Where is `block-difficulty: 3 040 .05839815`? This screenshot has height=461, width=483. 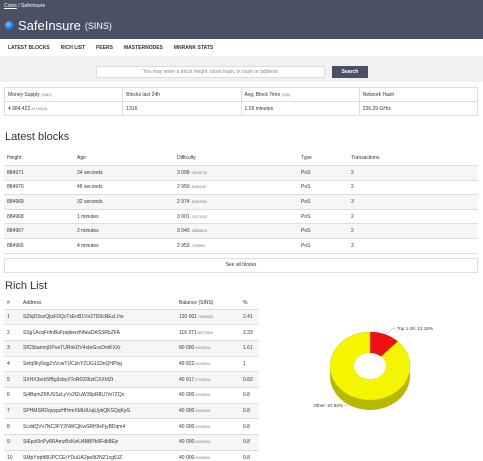
block-difficulty: 3 040 .05839815 is located at coordinates (236, 231).